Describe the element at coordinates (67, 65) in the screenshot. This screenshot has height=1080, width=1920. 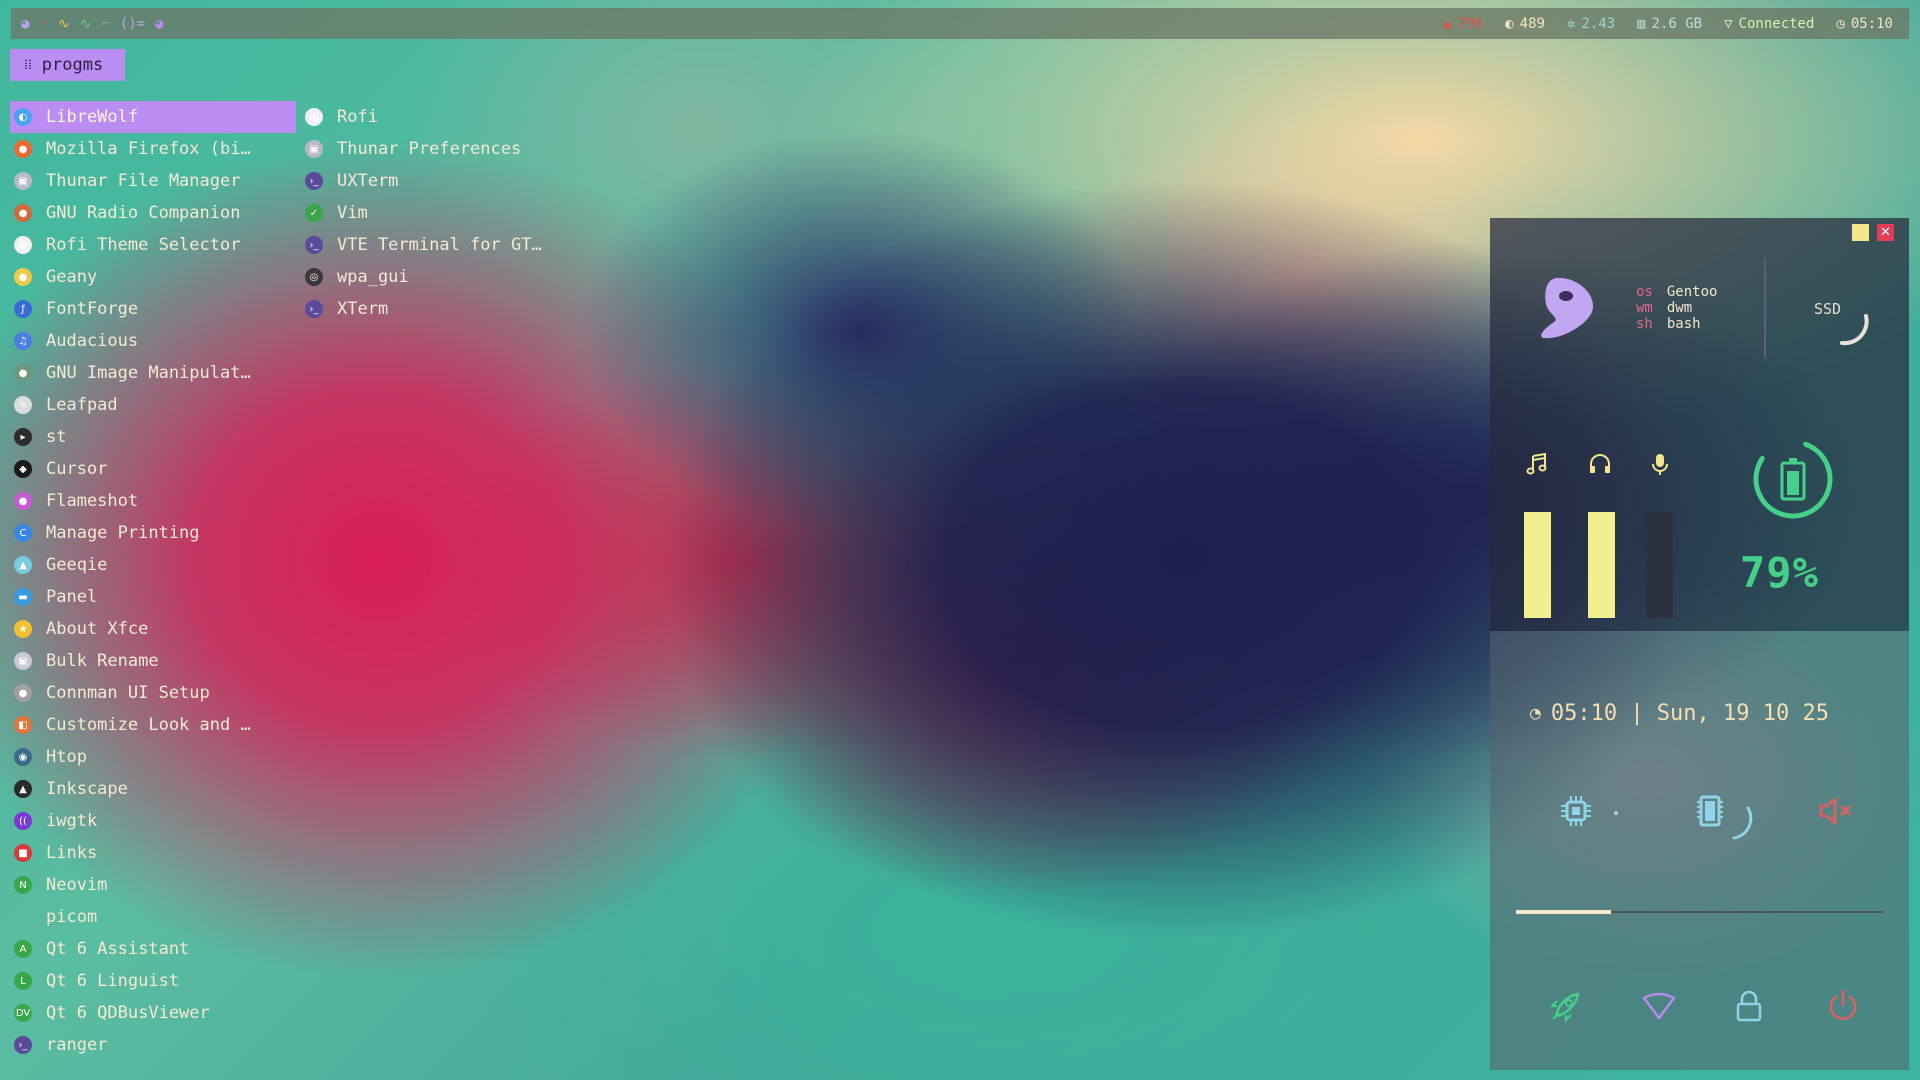
I see `launcher-button: ⁞⁞ progms` at that location.